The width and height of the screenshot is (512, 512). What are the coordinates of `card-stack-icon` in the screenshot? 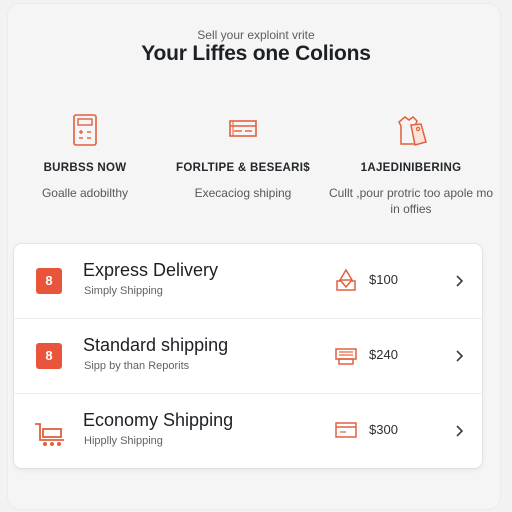 It's located at (243, 128).